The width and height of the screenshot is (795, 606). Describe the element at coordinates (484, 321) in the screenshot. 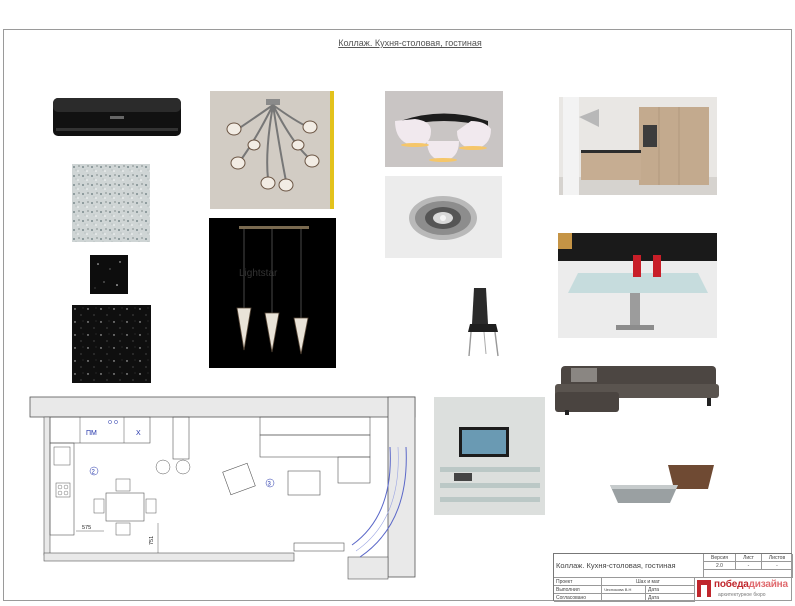

I see `dining-chair-image` at that location.